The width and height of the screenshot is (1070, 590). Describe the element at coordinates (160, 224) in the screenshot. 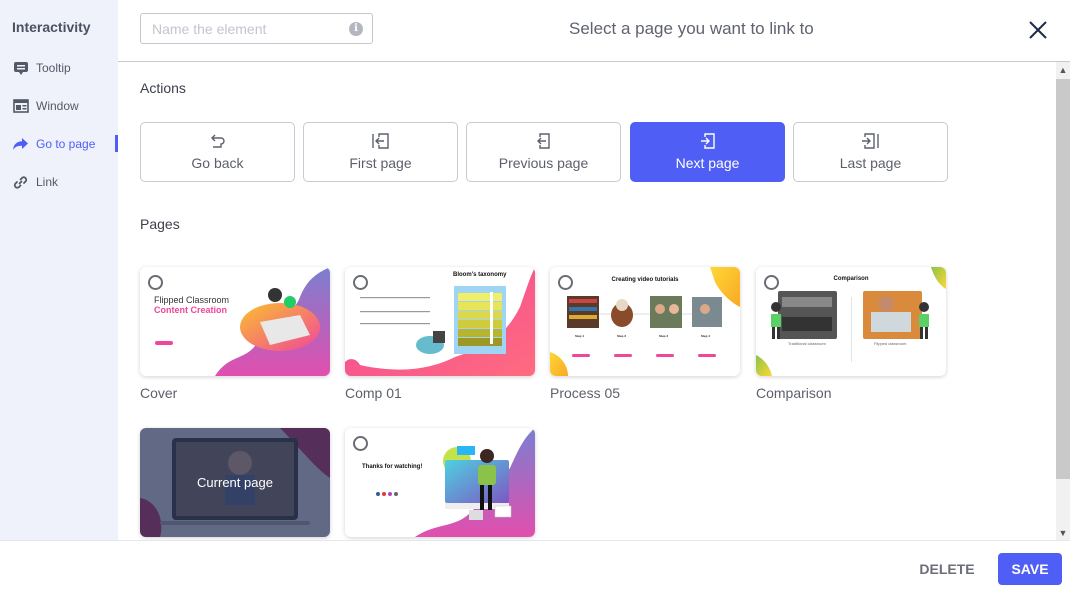

I see `pages-heading: Pages` at that location.